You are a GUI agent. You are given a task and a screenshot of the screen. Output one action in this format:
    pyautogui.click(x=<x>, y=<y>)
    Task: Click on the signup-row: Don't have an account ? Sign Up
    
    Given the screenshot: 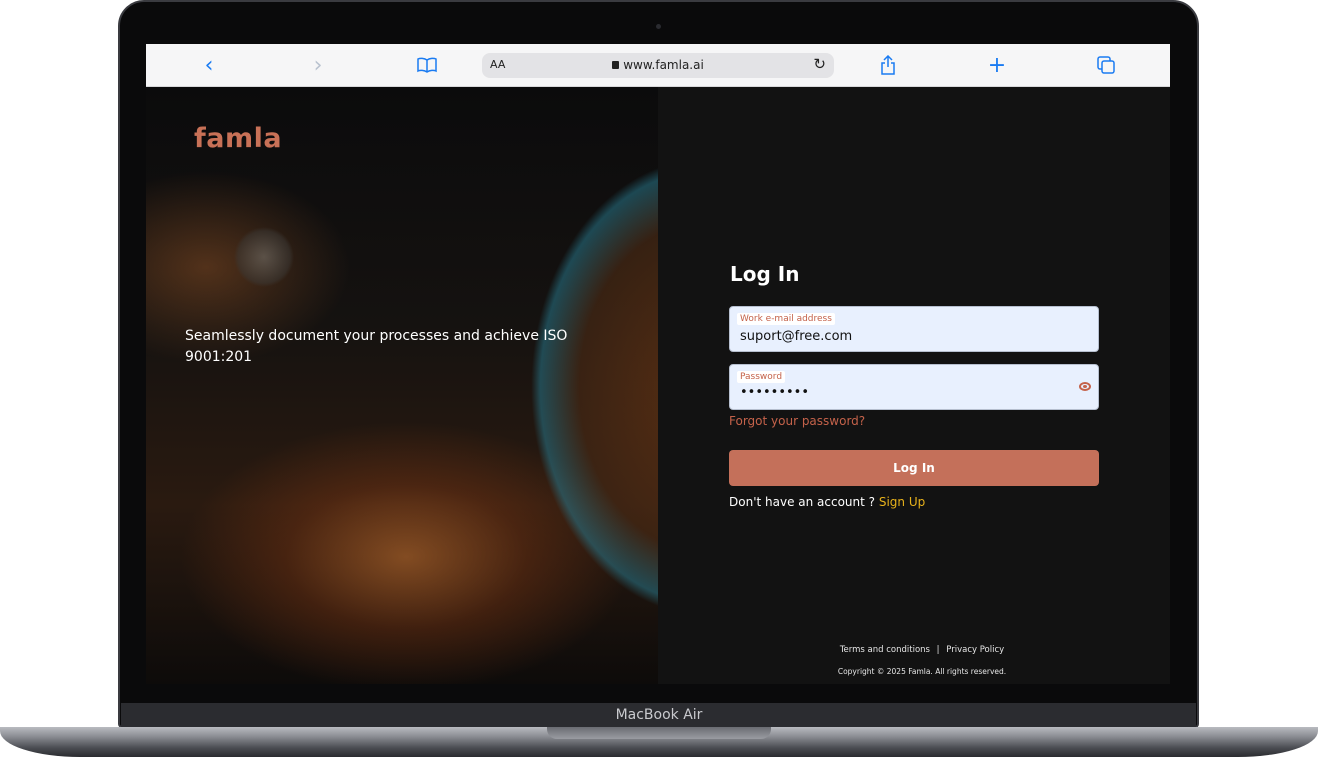 What is the action you would take?
    pyautogui.click(x=827, y=502)
    